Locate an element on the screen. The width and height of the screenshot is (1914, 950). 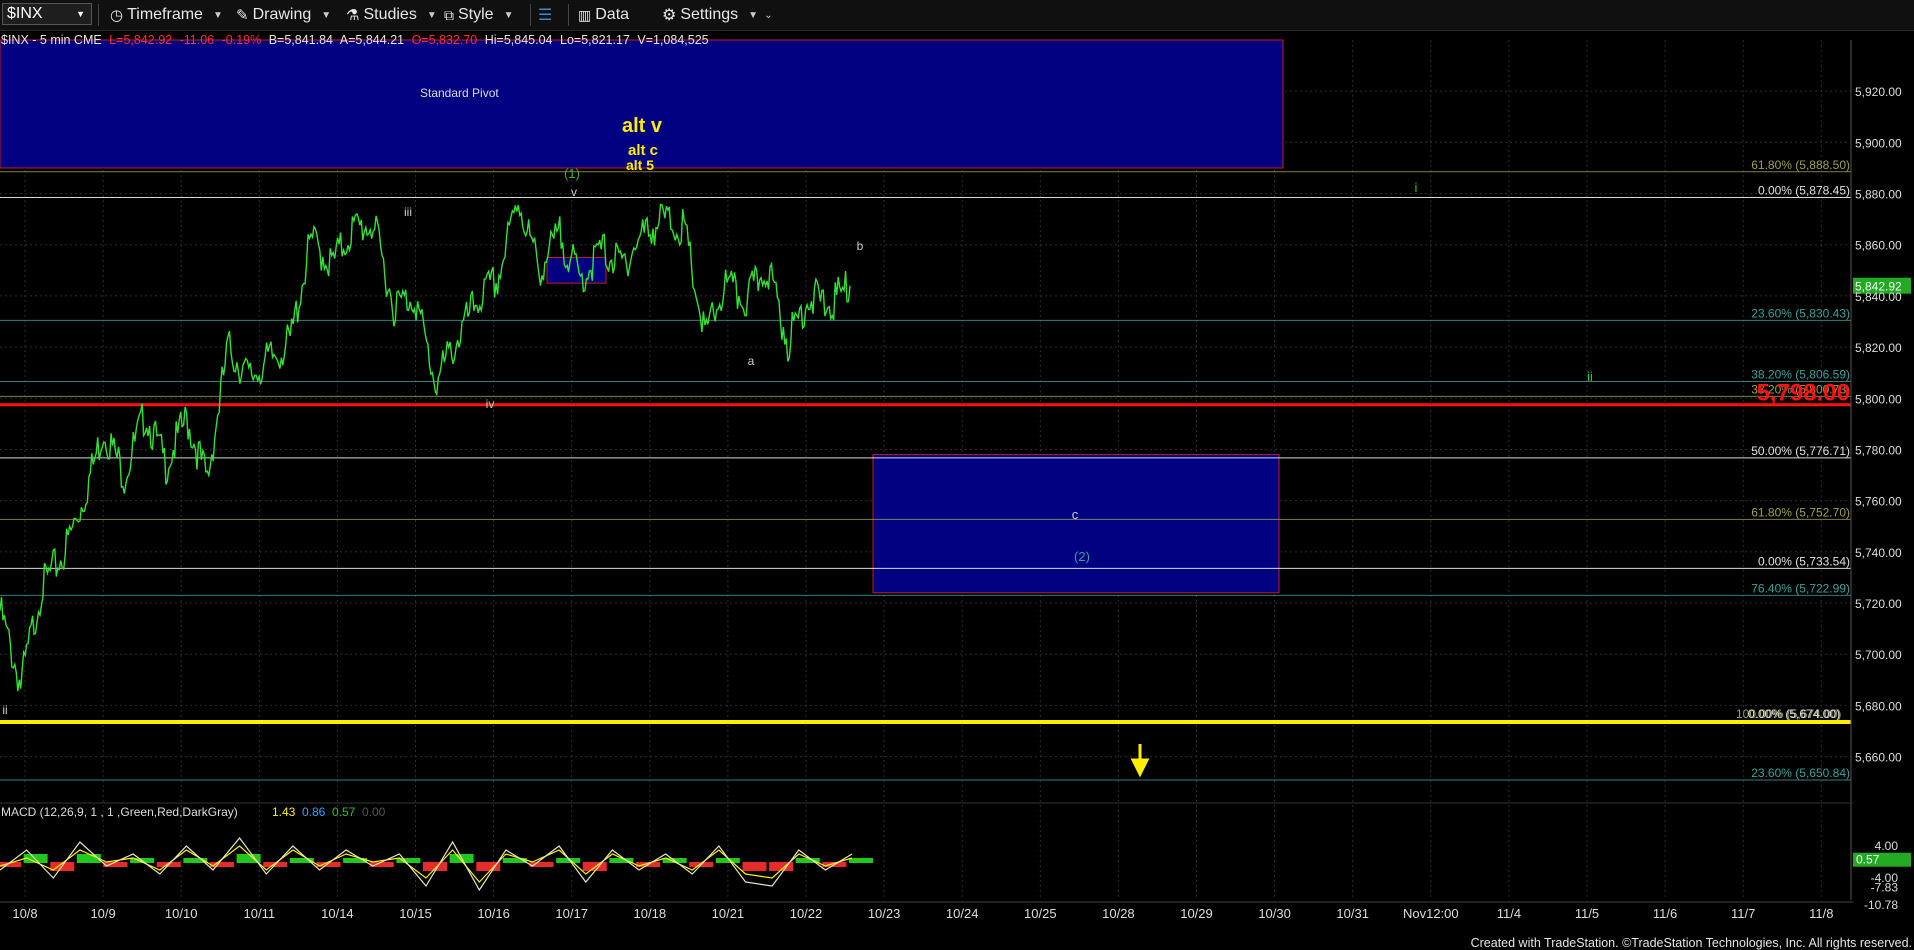
y-tick-label: 5,920.00 is located at coordinates (1878, 92).